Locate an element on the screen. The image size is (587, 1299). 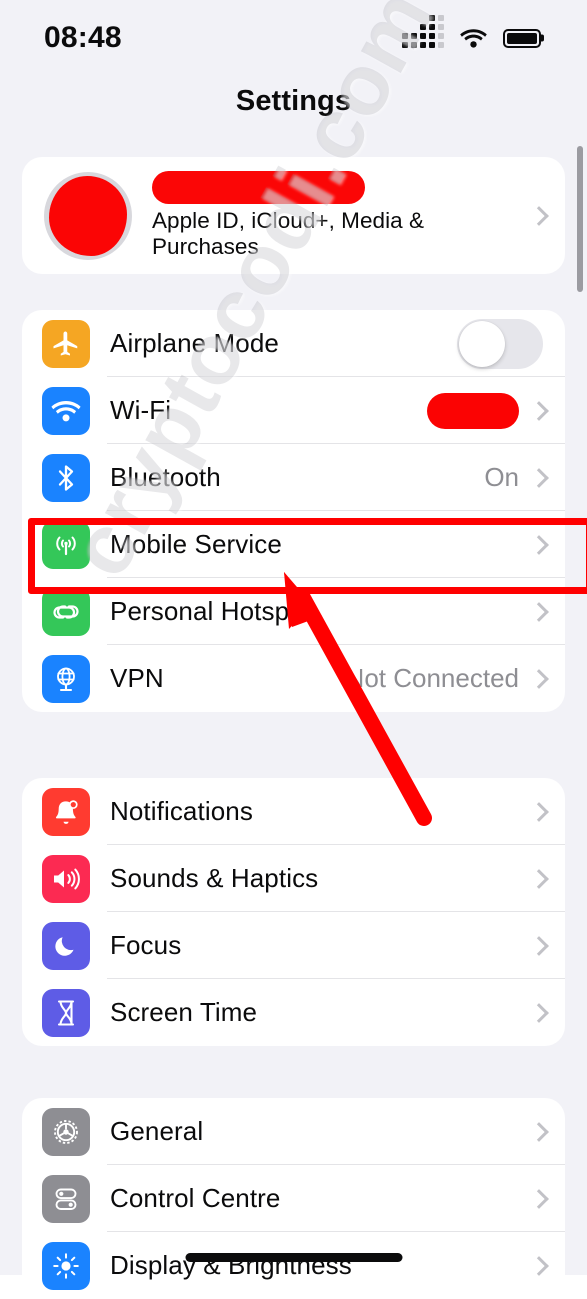
settings-row-label: Sounds & Haptics is located at coordinates (214, 878).